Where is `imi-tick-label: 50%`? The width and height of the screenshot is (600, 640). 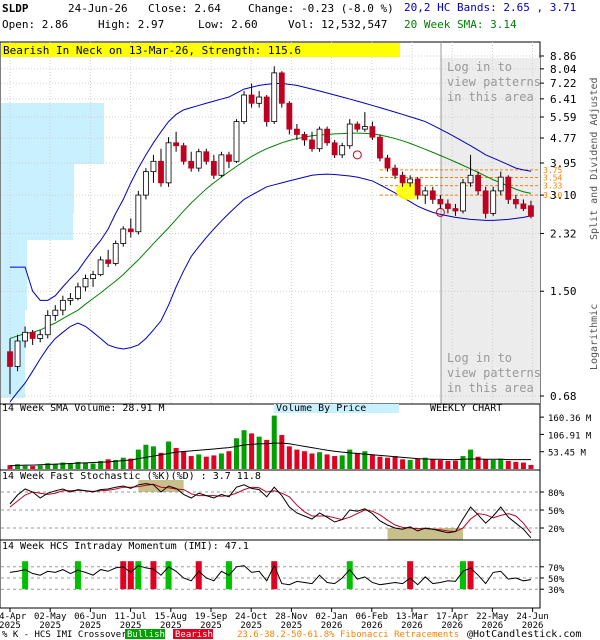
imi-tick-label: 50% is located at coordinates (556, 580).